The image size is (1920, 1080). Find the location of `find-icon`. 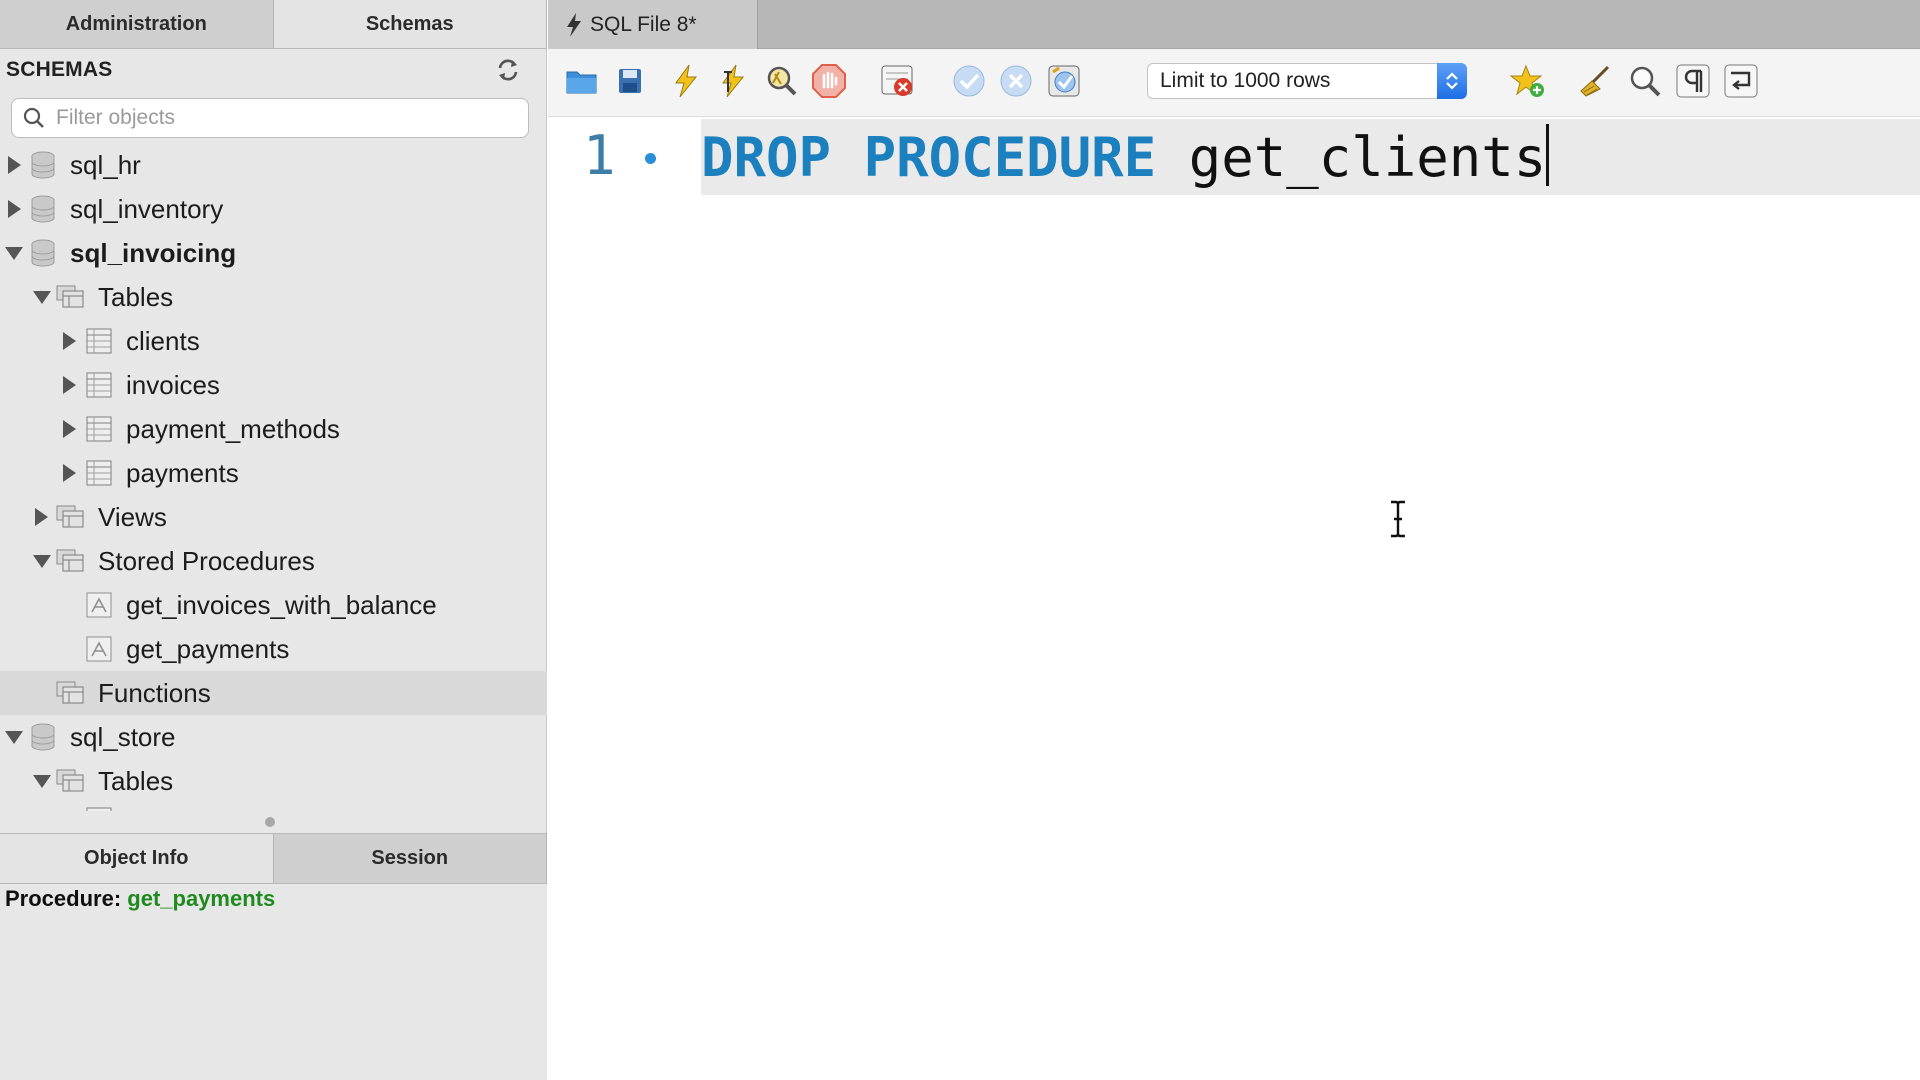

find-icon is located at coordinates (1645, 81).